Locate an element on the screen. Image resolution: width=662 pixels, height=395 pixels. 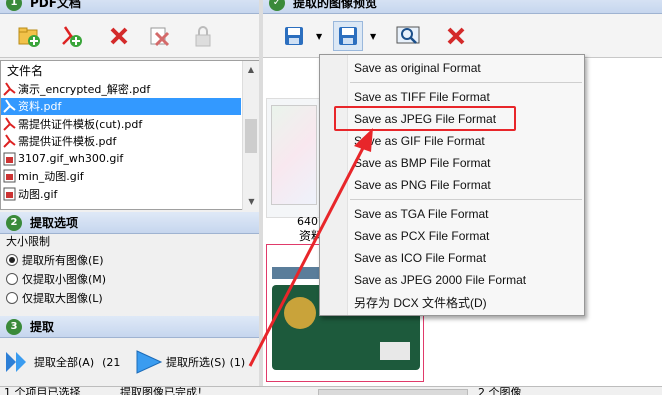
status-image-count: 2 个图像 is located at coordinates (500, 390).